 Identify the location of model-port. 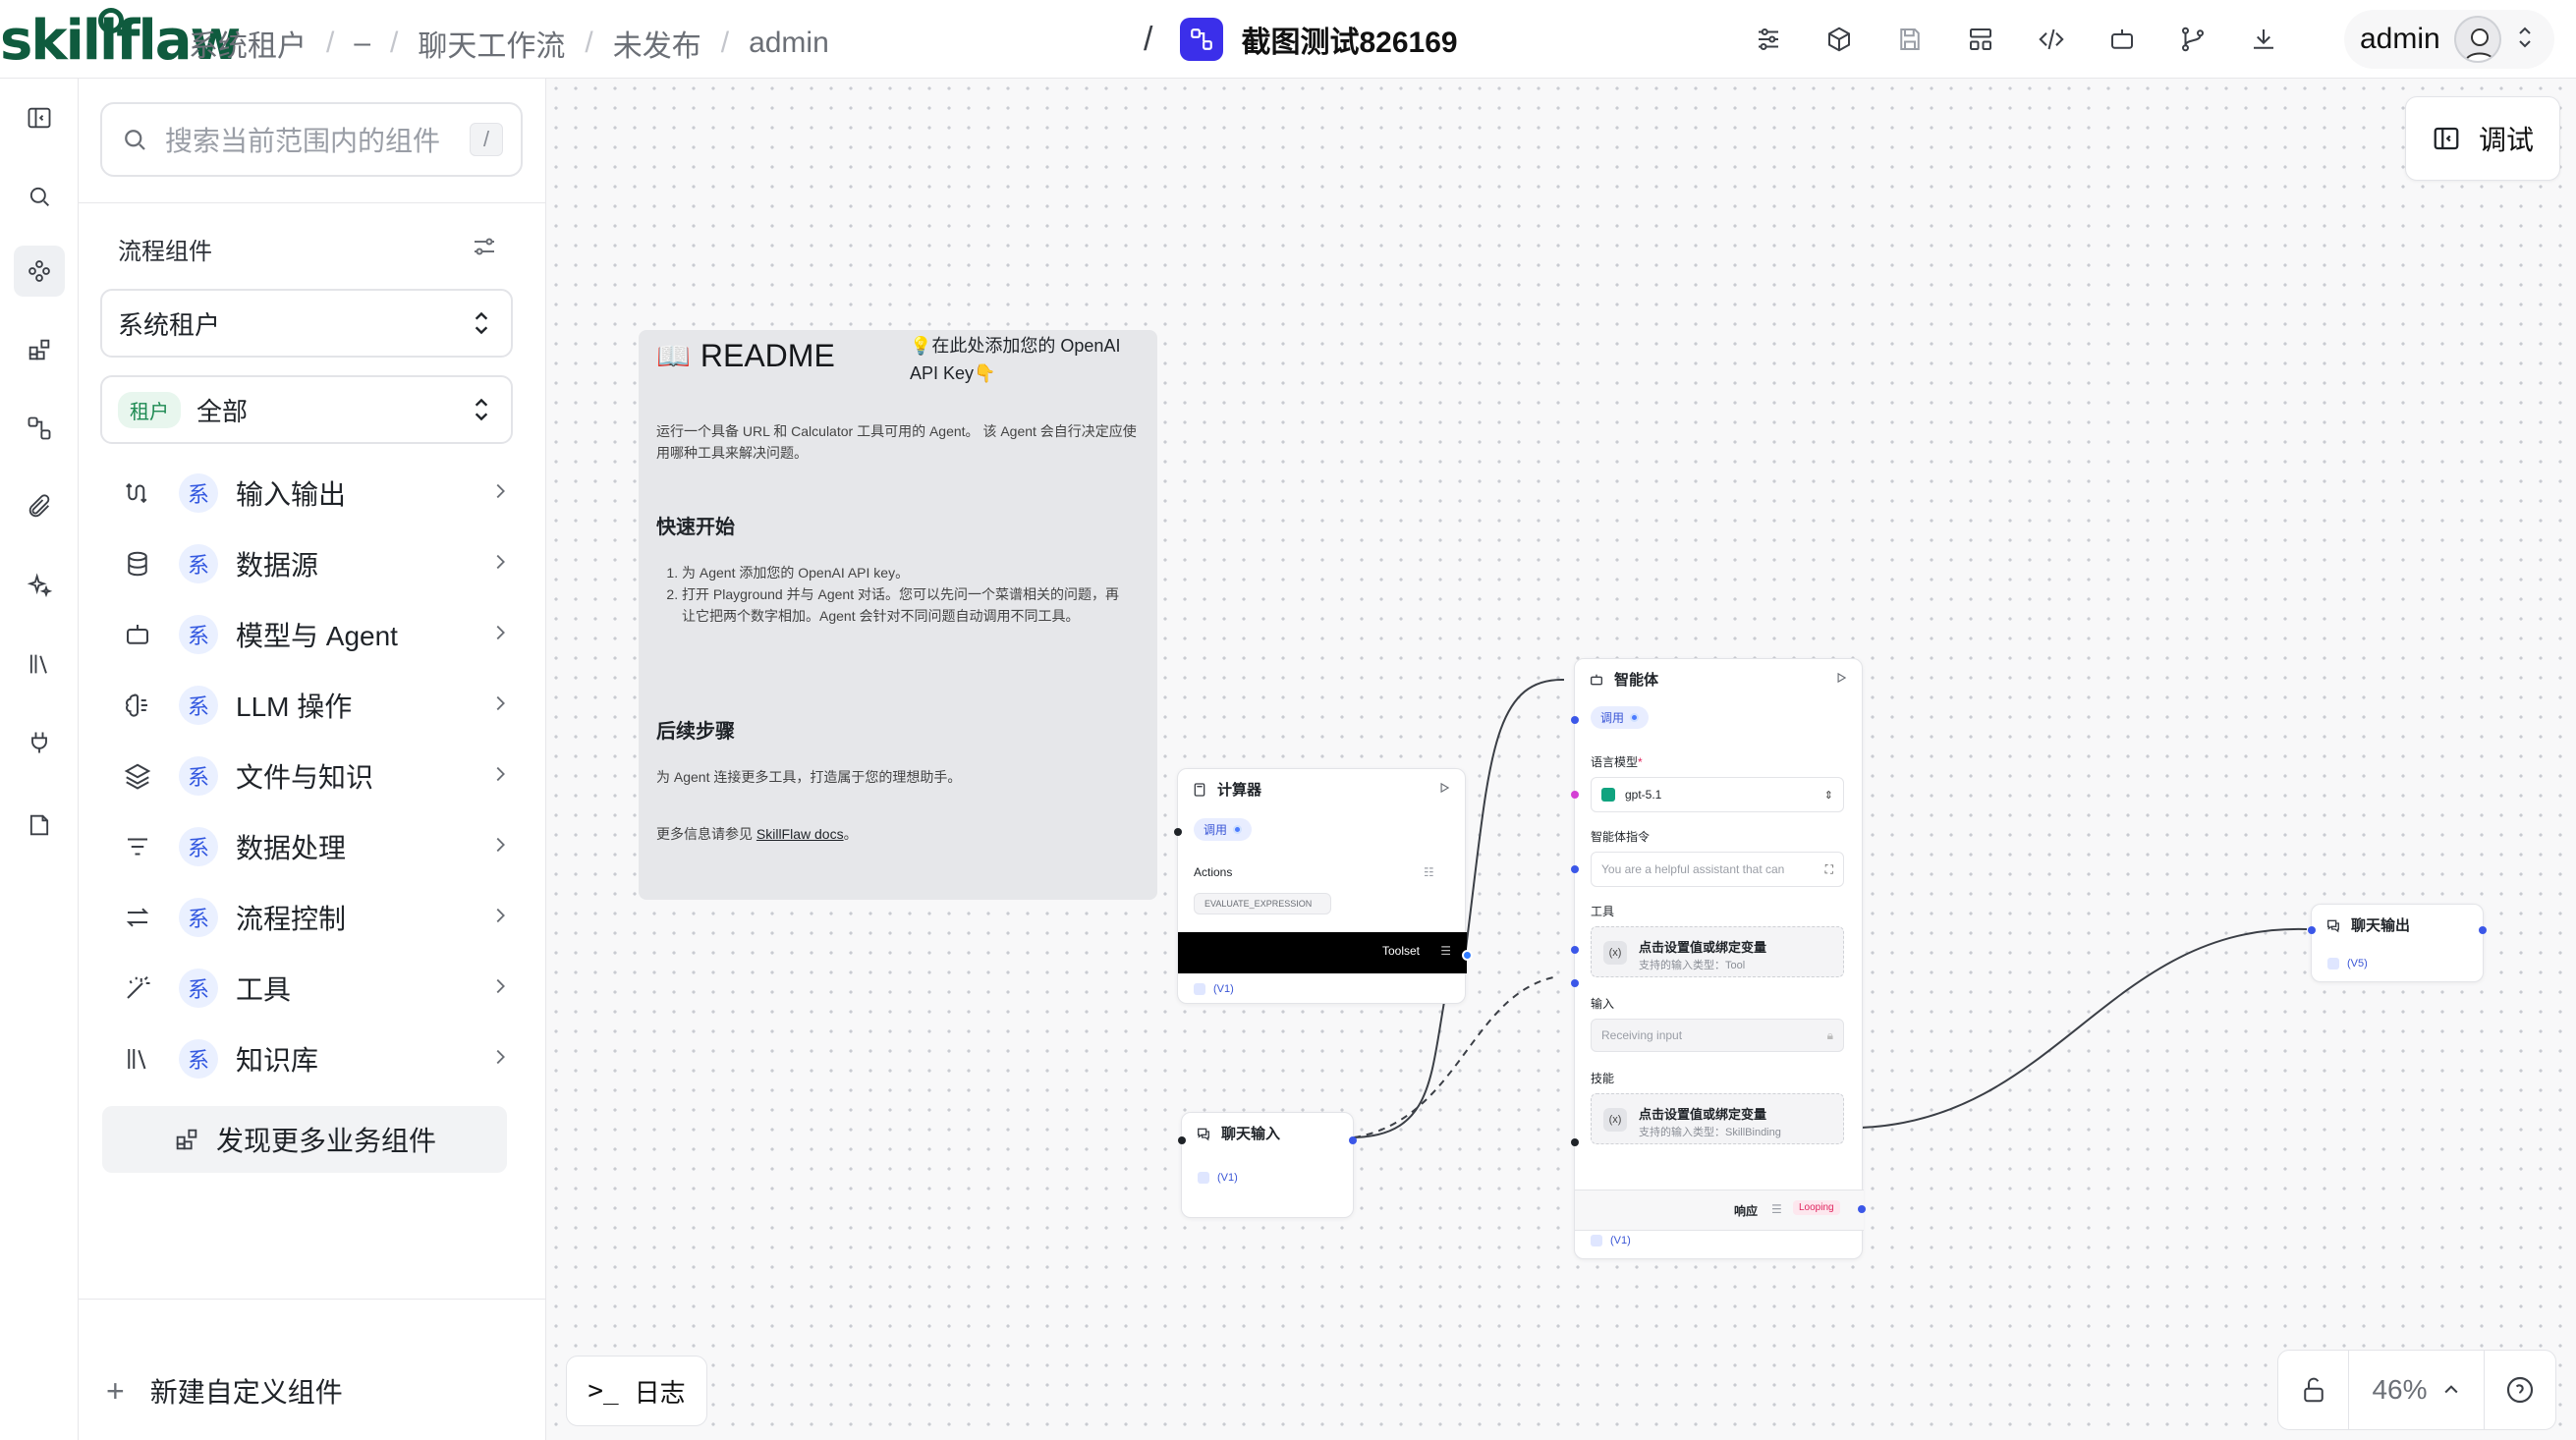
(1575, 795).